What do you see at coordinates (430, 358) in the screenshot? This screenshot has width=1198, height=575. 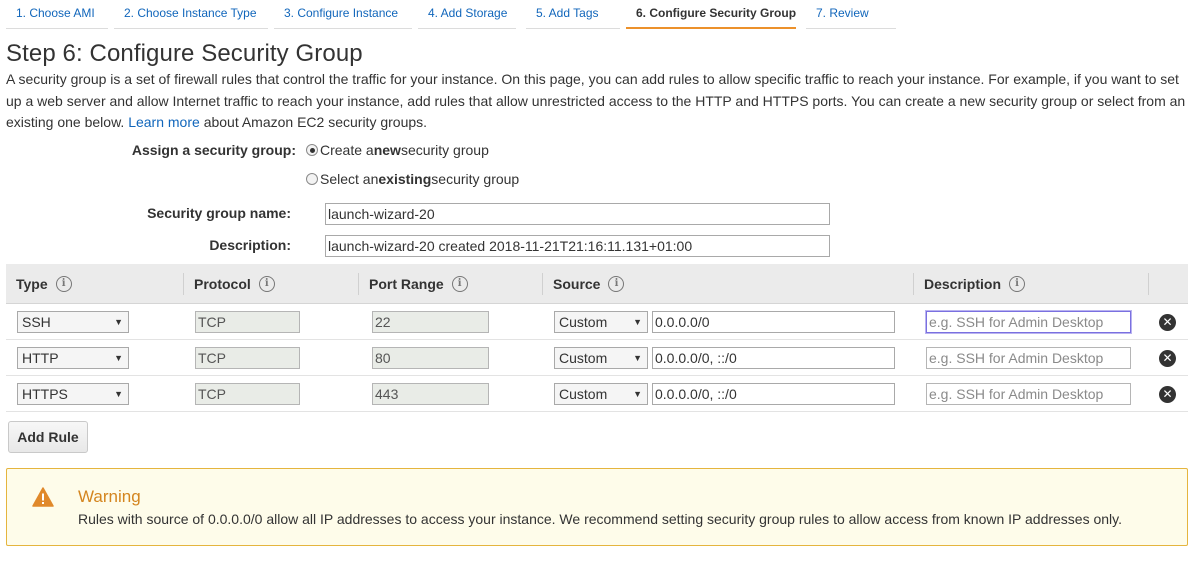 I see `rule-port-field: 80` at bounding box center [430, 358].